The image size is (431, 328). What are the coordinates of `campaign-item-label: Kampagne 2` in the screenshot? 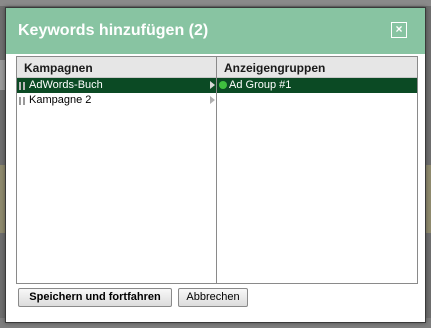 It's located at (60, 100).